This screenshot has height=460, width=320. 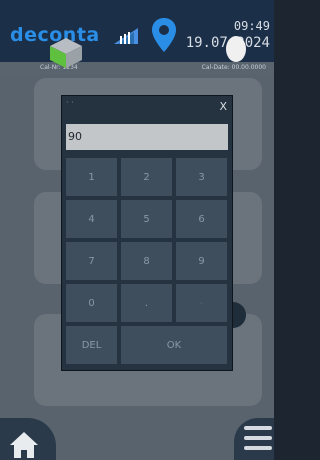 What do you see at coordinates (254, 439) in the screenshot?
I see `menu-tab` at bounding box center [254, 439].